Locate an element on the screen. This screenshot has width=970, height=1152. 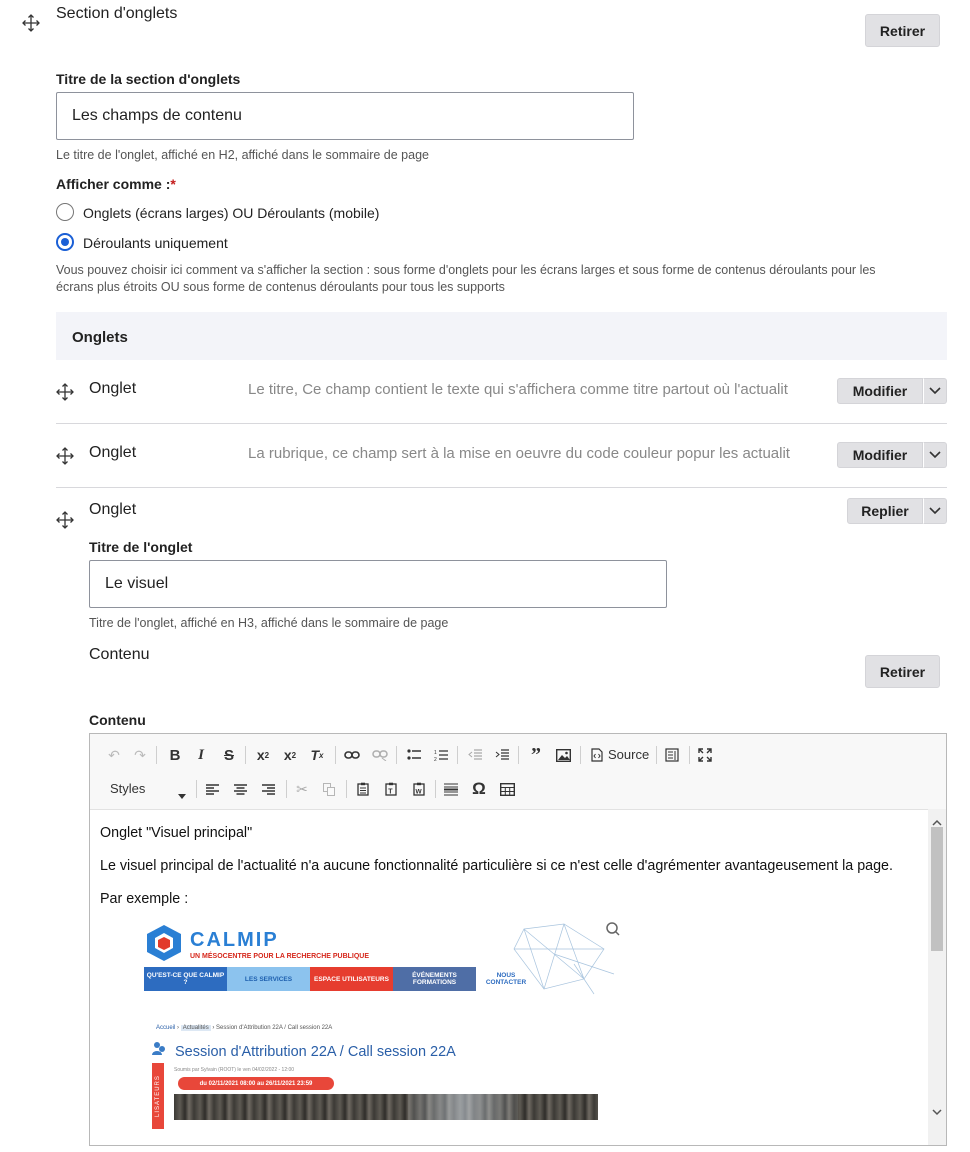
table-icon is located at coordinates (507, 789).